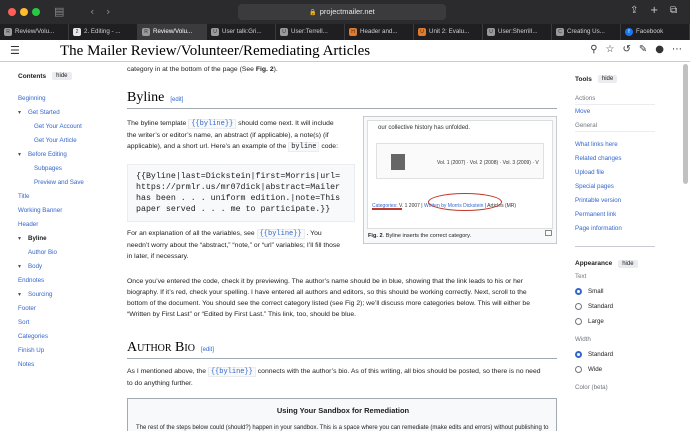  I want to click on toc-item-label: Footer, so click(27, 308).